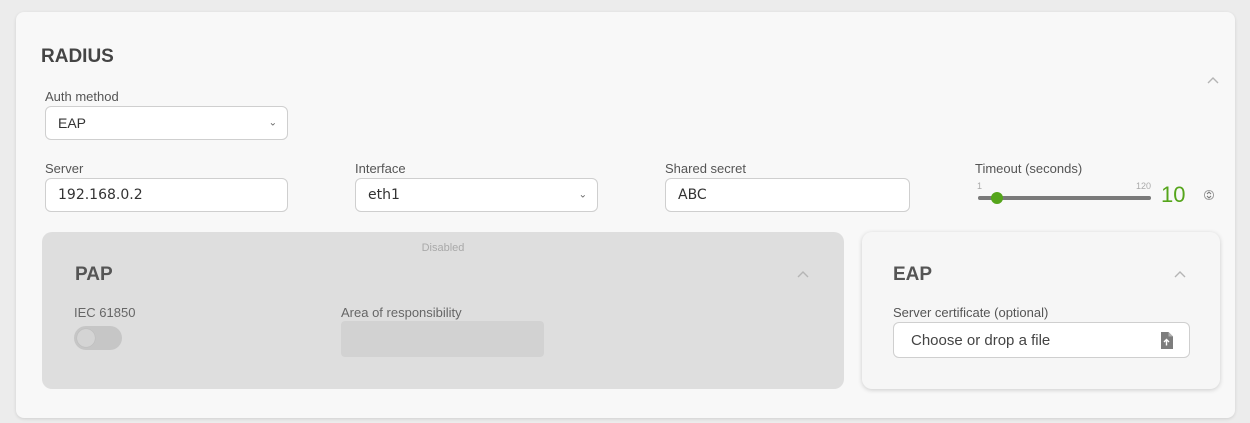 The height and width of the screenshot is (423, 1250). Describe the element at coordinates (476, 195) in the screenshot. I see `interface-select: eth1 ⌄` at that location.